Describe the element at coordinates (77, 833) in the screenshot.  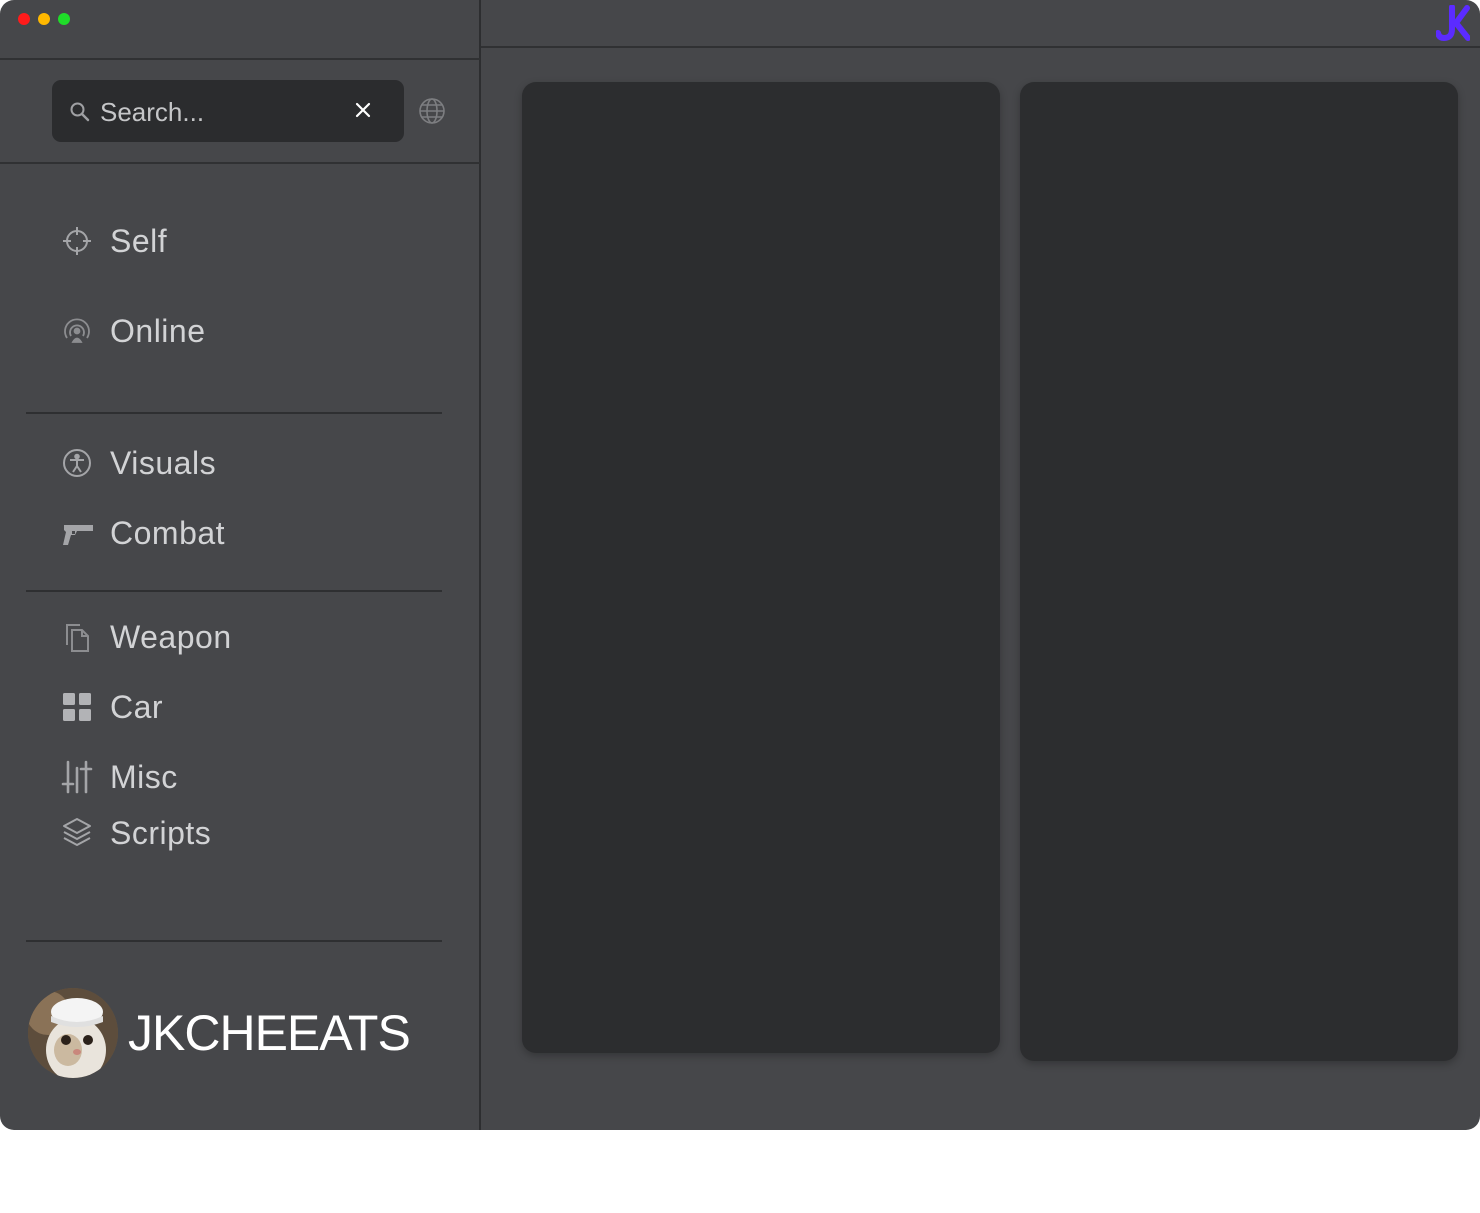
I see `layers-icon` at that location.